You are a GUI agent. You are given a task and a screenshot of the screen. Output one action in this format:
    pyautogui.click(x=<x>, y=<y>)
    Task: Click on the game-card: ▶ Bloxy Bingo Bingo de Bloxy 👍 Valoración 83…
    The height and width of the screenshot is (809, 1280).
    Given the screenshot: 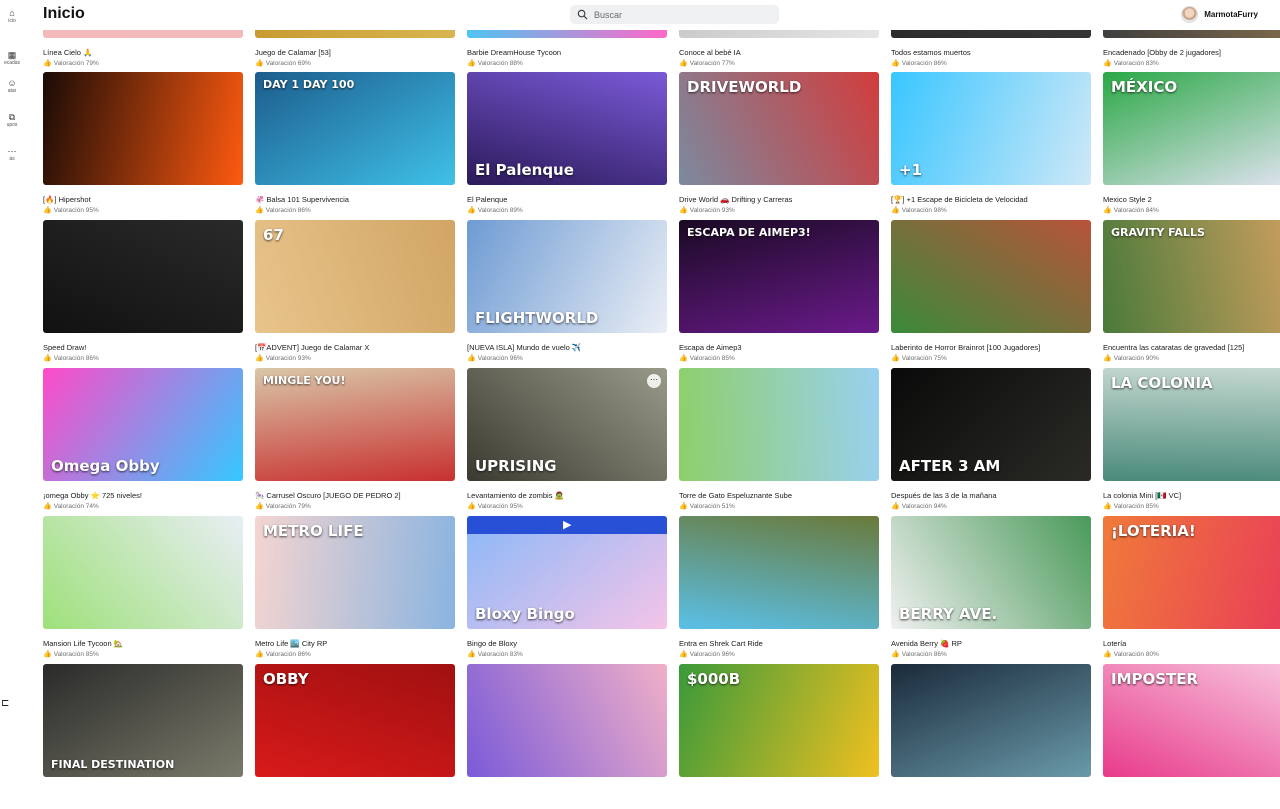 What is the action you would take?
    pyautogui.click(x=567, y=588)
    